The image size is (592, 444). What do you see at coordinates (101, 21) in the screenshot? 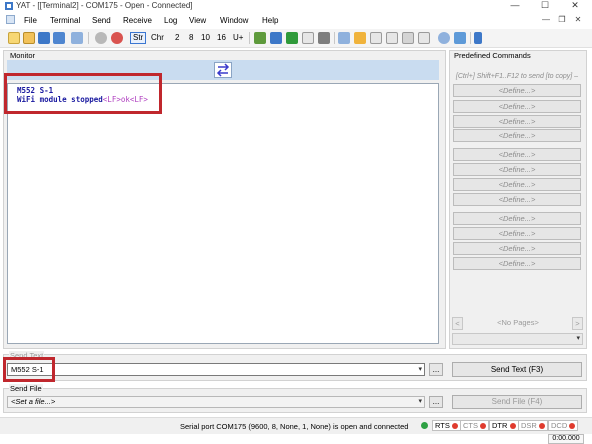
I see `menu-send: Send` at bounding box center [101, 21].